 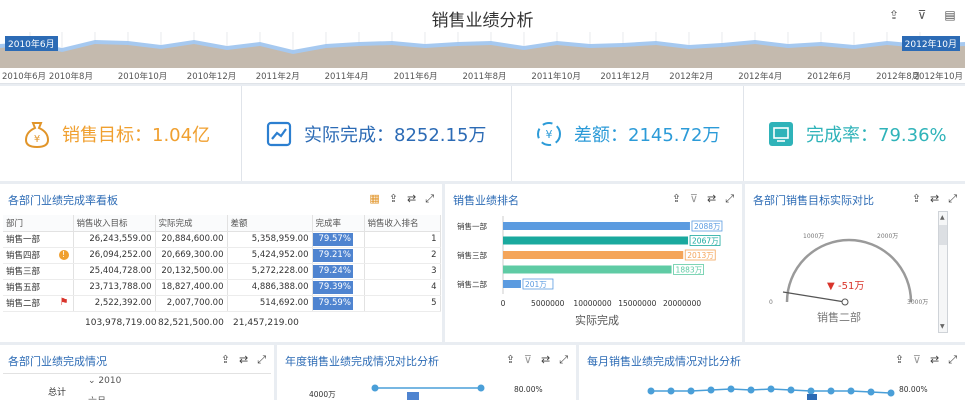 What do you see at coordinates (142, 77) in the screenshot?
I see `timeline-tick-label: 2010年10月` at bounding box center [142, 77].